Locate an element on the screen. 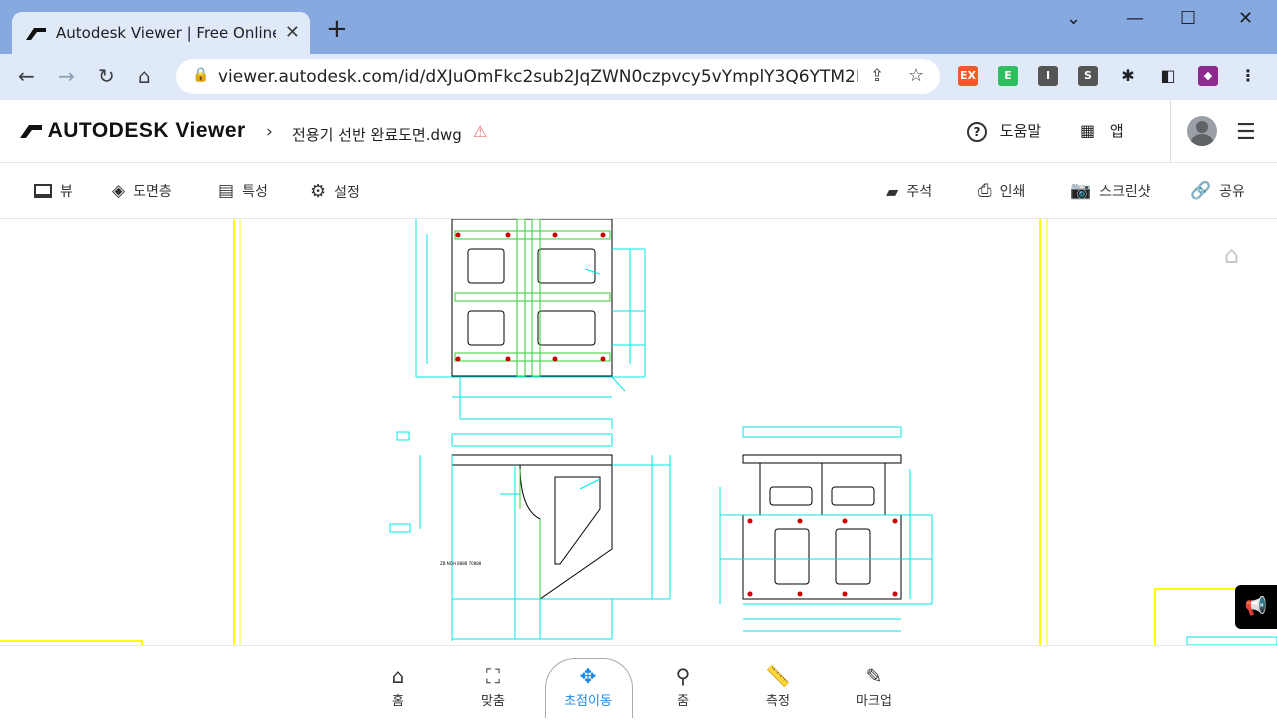  tool-screenshot-label: 스크린샷 is located at coordinates (1125, 192).